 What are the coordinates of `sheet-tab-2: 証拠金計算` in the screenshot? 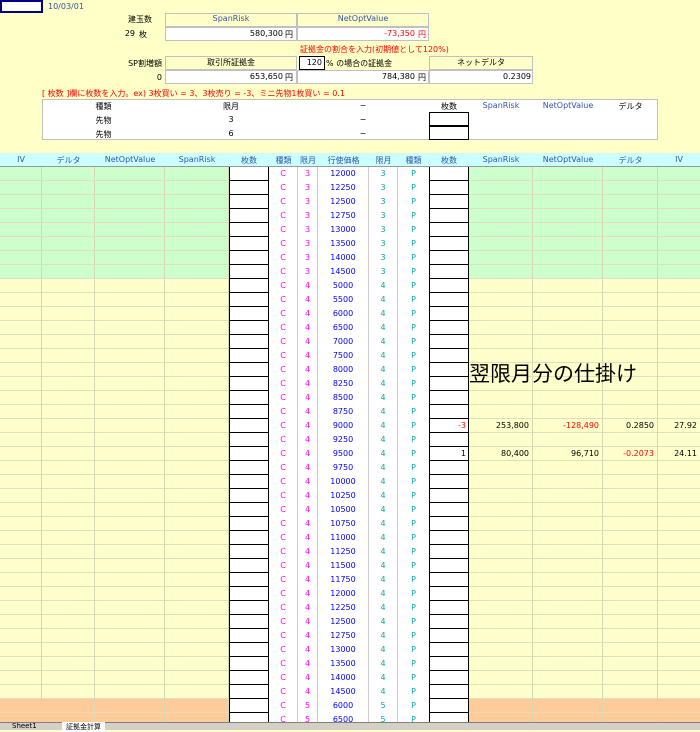 It's located at (83, 727).